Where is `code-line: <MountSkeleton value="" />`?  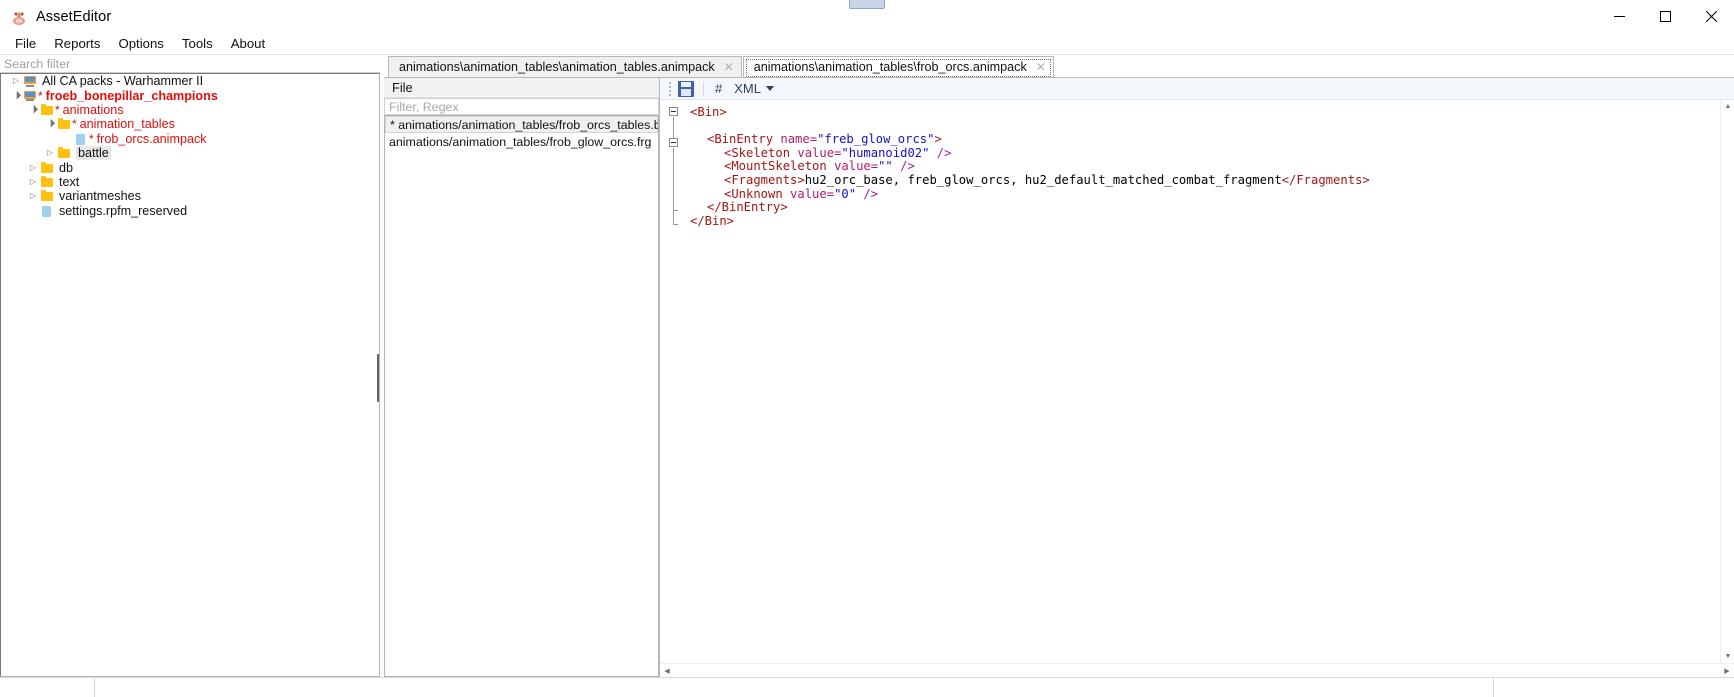
code-line: <MountSkeleton value="" /> is located at coordinates (1209, 167).